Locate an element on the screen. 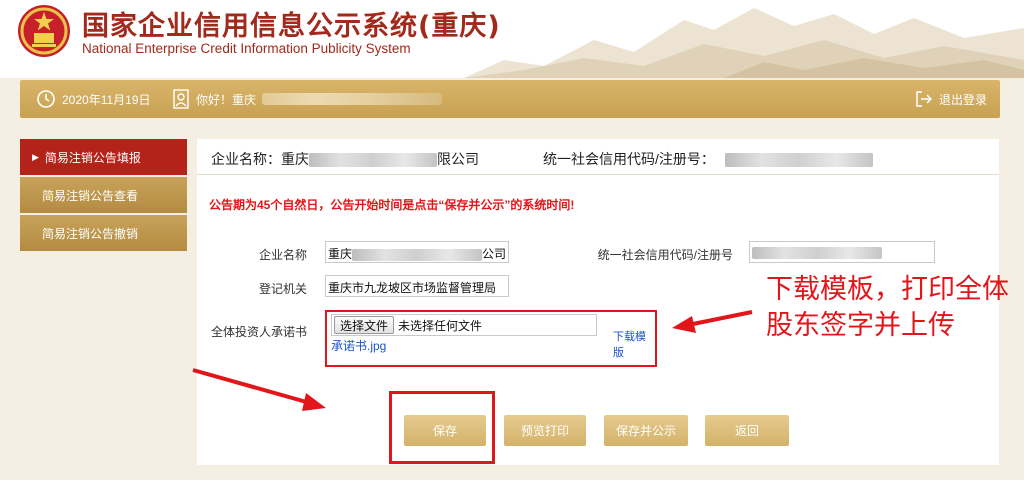  logout-label: 退出登录 is located at coordinates (963, 99).